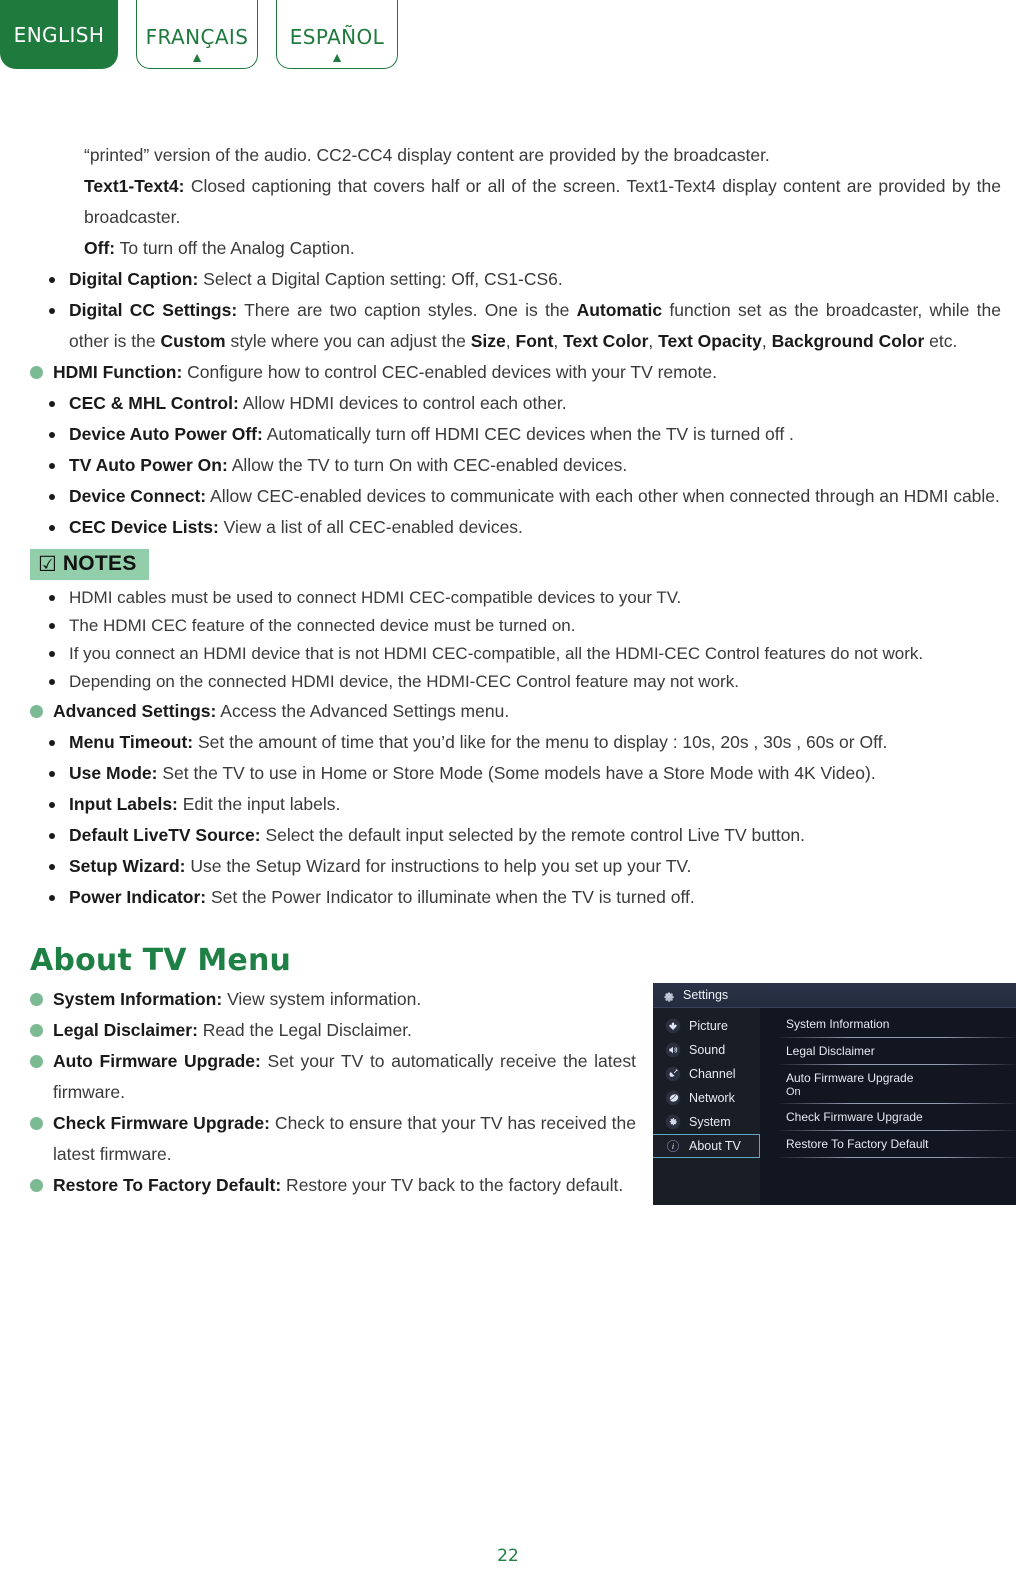 This screenshot has width=1016, height=1592. I want to click on tv-option-check-firmware-upgrade: Check Firmware Upgrade, so click(888, 1117).